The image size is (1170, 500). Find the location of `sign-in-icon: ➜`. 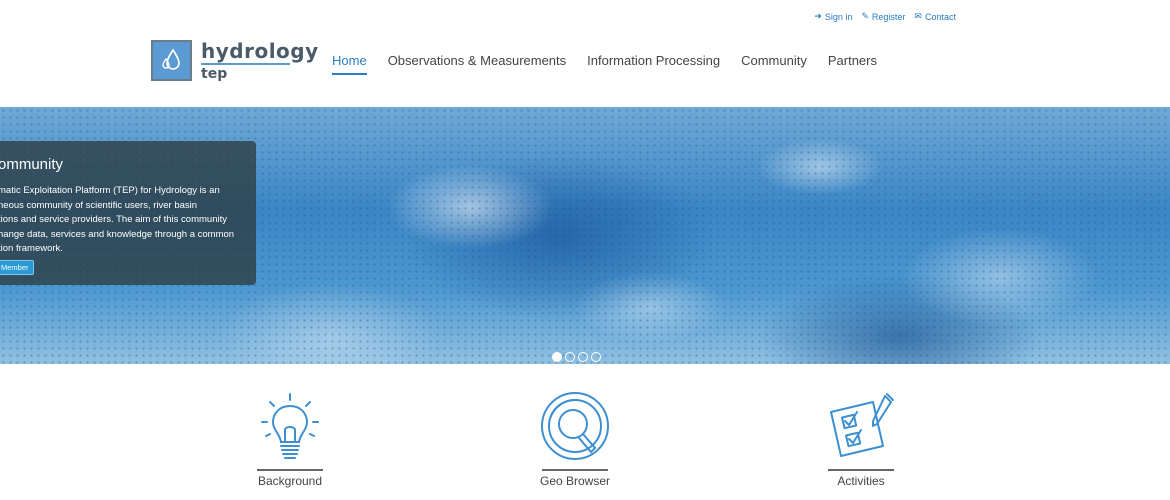

sign-in-icon: ➜ is located at coordinates (818, 16).